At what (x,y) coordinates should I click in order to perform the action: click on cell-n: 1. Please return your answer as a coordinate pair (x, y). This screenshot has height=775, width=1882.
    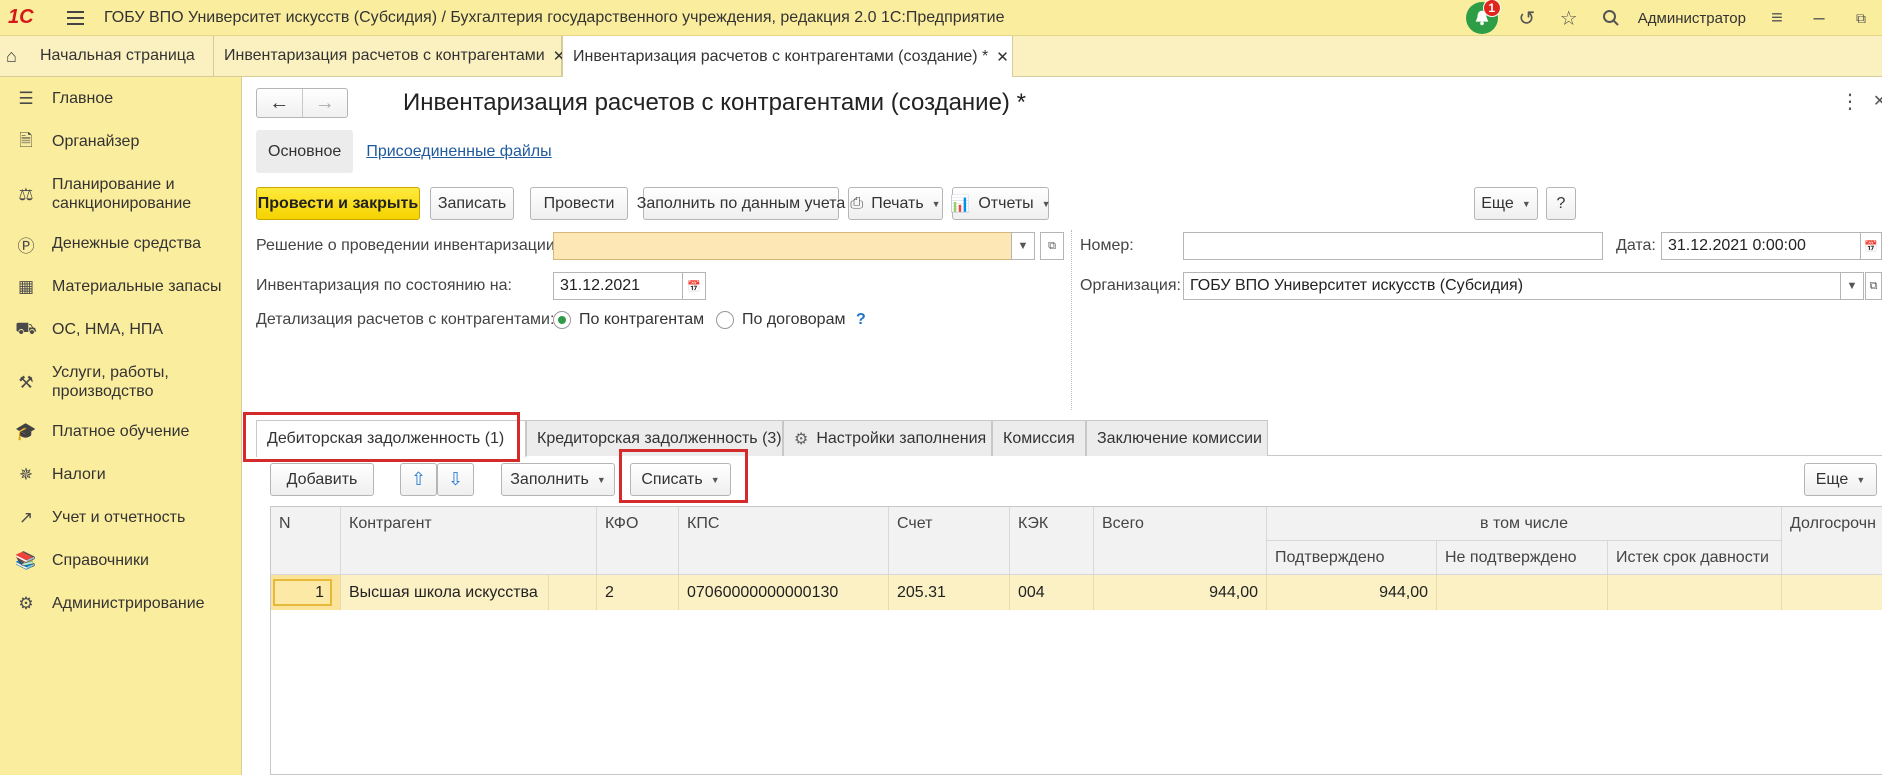
    Looking at the image, I should click on (306, 592).